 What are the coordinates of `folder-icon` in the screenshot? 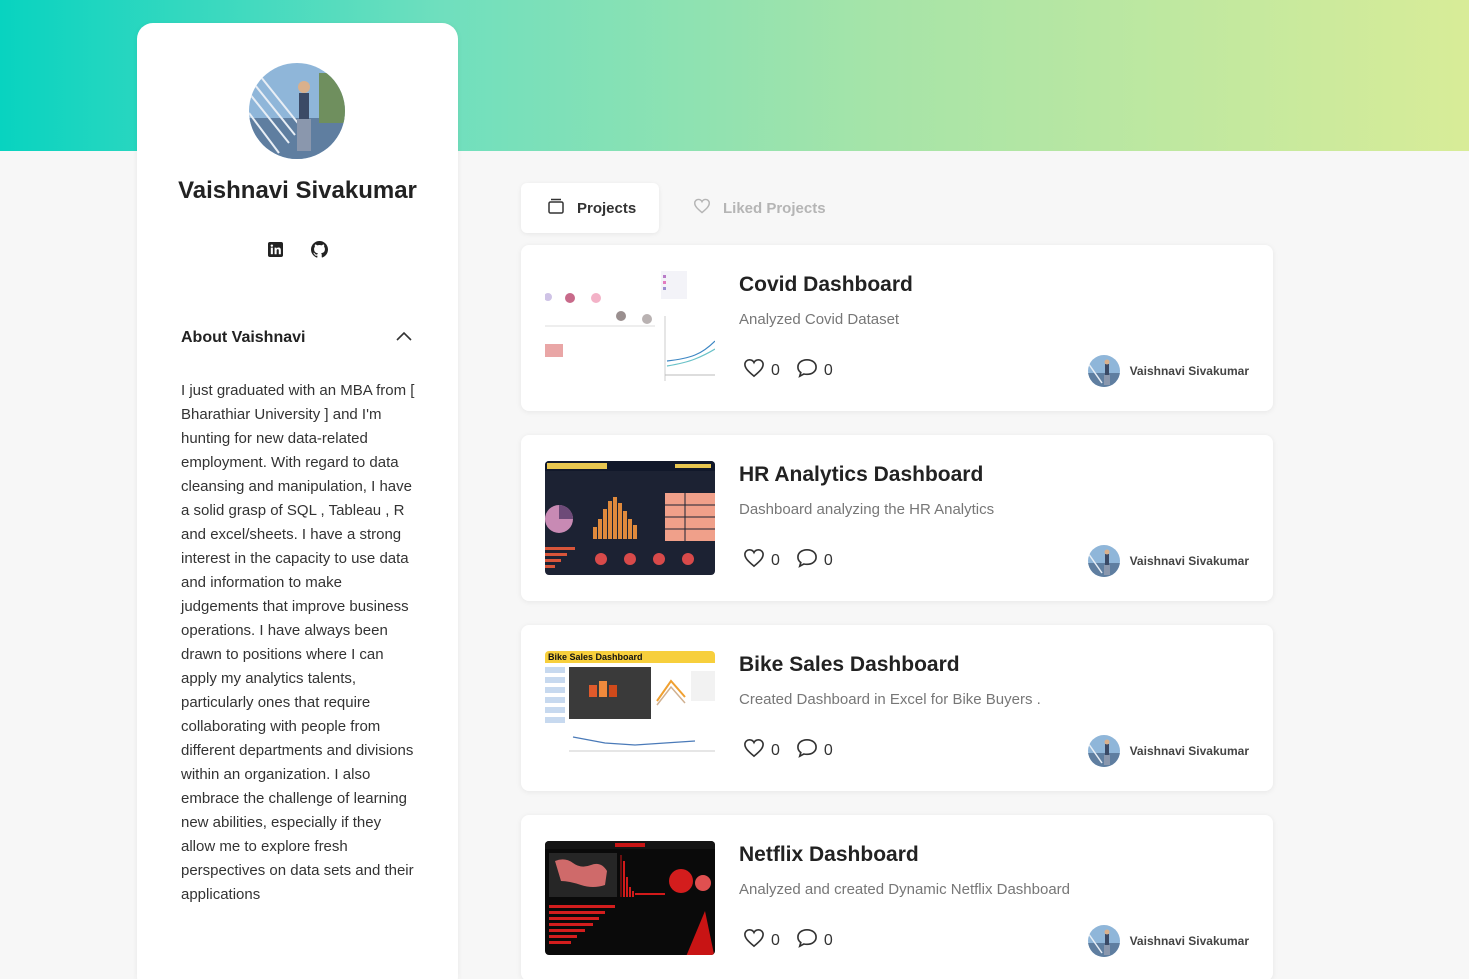 It's located at (556, 208).